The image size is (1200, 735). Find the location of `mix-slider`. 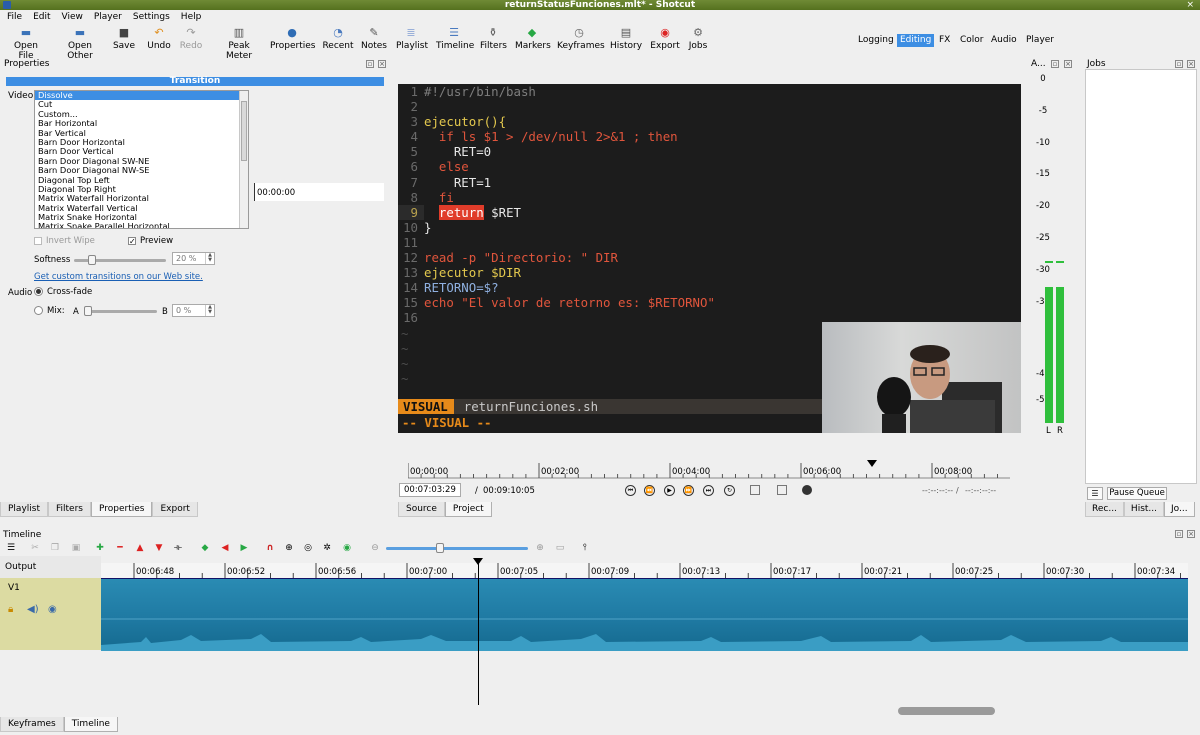

mix-slider is located at coordinates (120, 311).